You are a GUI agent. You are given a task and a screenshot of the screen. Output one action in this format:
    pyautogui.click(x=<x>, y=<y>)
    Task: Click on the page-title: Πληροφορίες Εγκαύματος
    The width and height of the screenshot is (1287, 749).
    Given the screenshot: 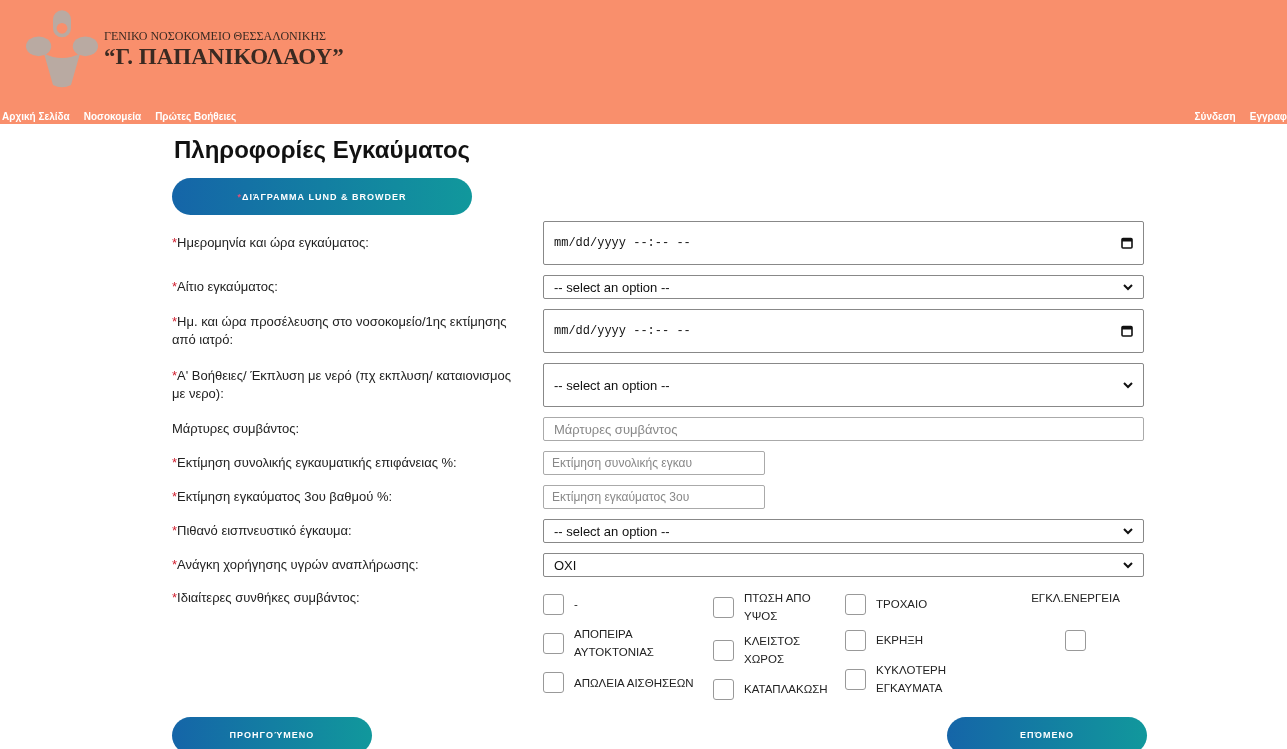 What is the action you would take?
    pyautogui.click(x=322, y=150)
    